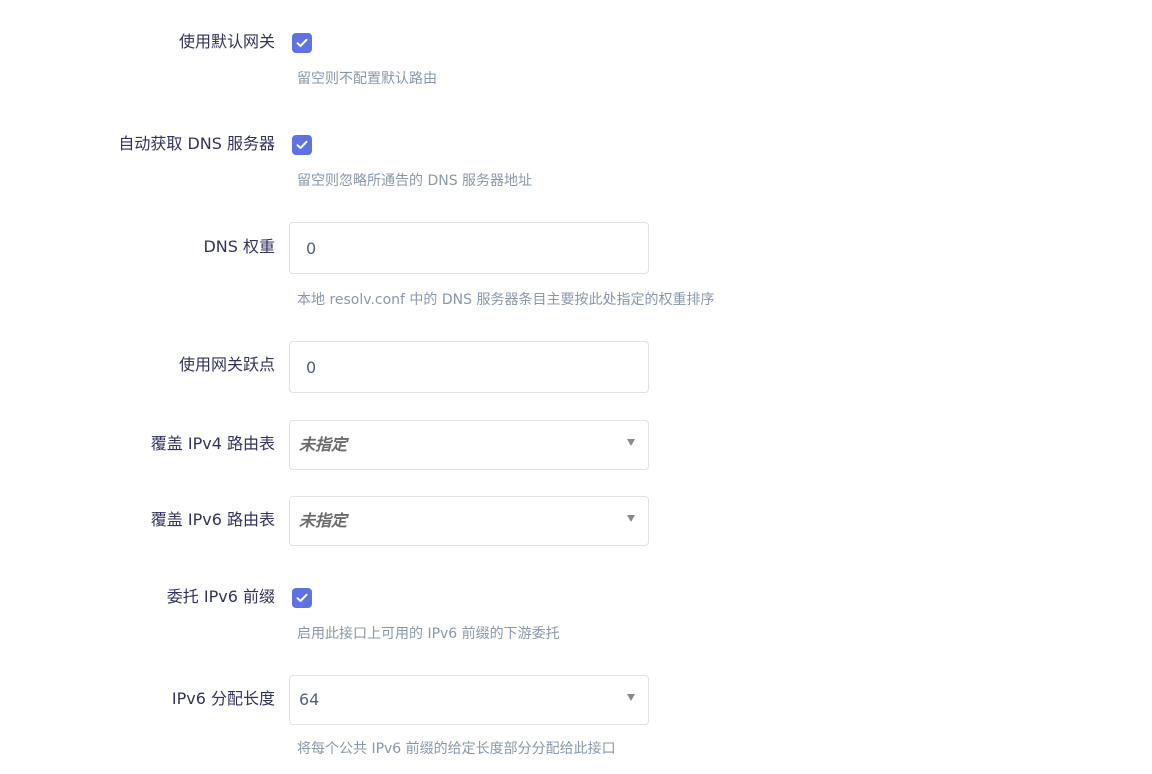 This screenshot has height=774, width=1152. What do you see at coordinates (469, 521) in the screenshot?
I see `ipv6-table-select: 未指定` at bounding box center [469, 521].